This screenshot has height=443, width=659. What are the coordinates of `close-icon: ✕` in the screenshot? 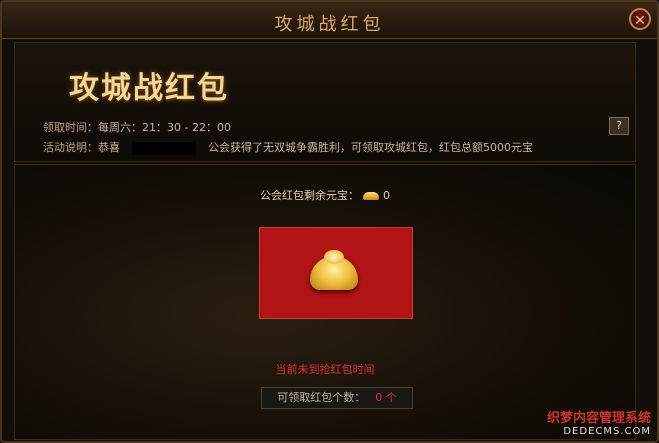 It's located at (640, 19).